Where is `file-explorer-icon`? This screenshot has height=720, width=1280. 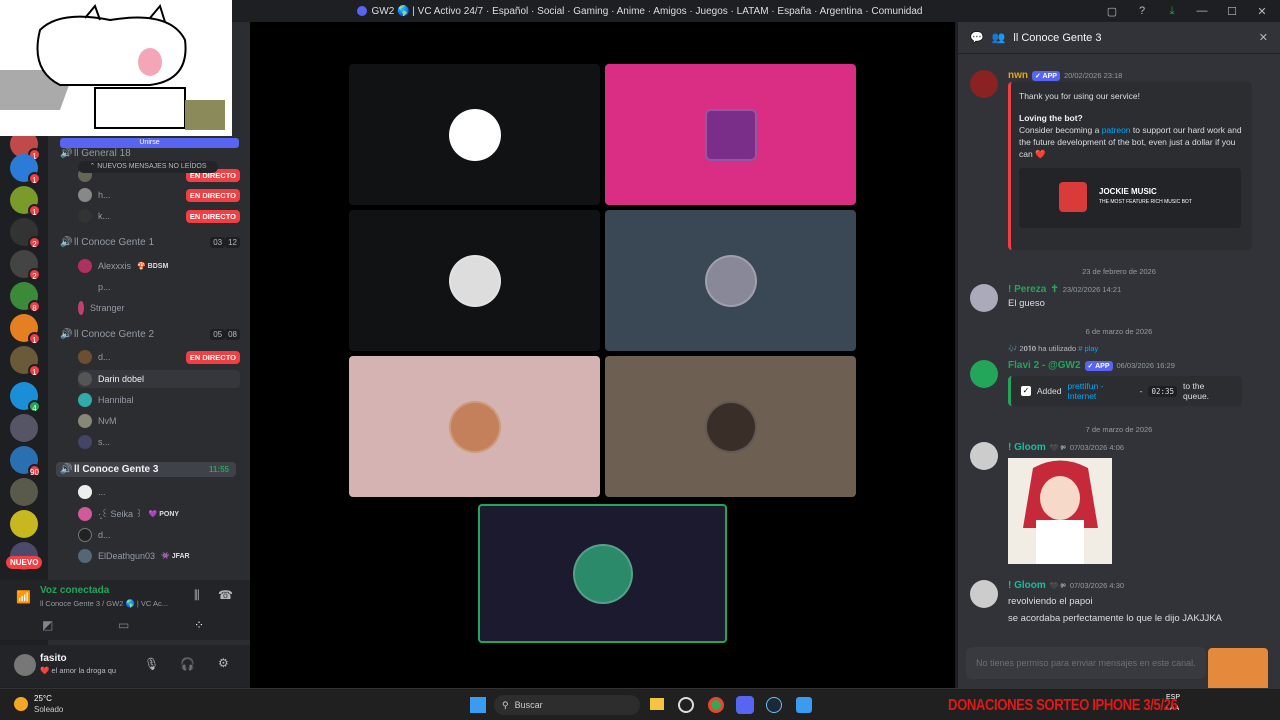 file-explorer-icon is located at coordinates (657, 704).